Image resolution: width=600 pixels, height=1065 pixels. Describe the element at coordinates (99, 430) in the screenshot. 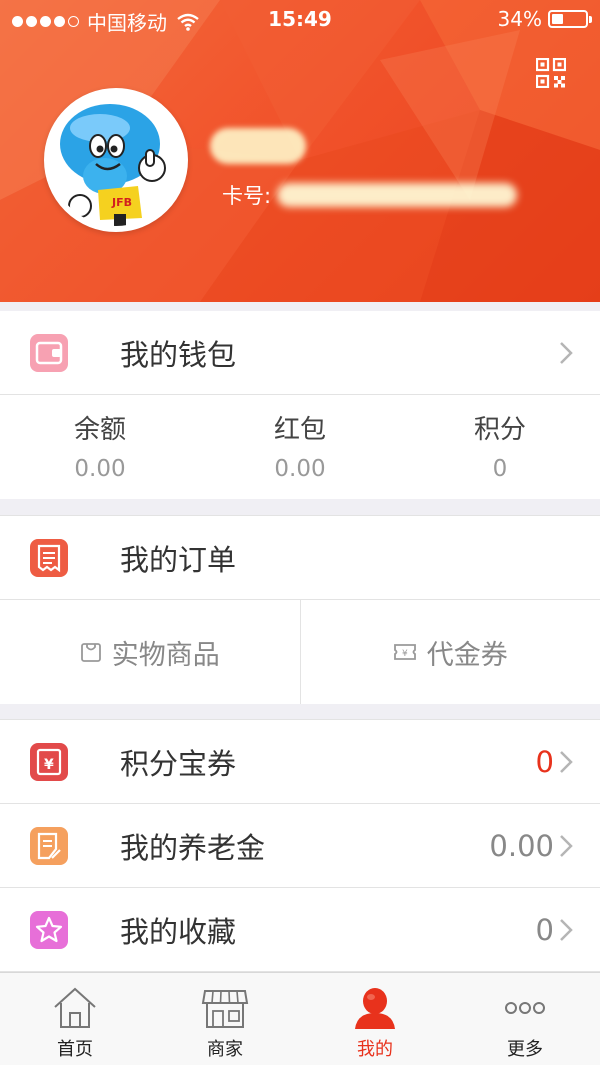

I see `stat-label: 余额` at that location.